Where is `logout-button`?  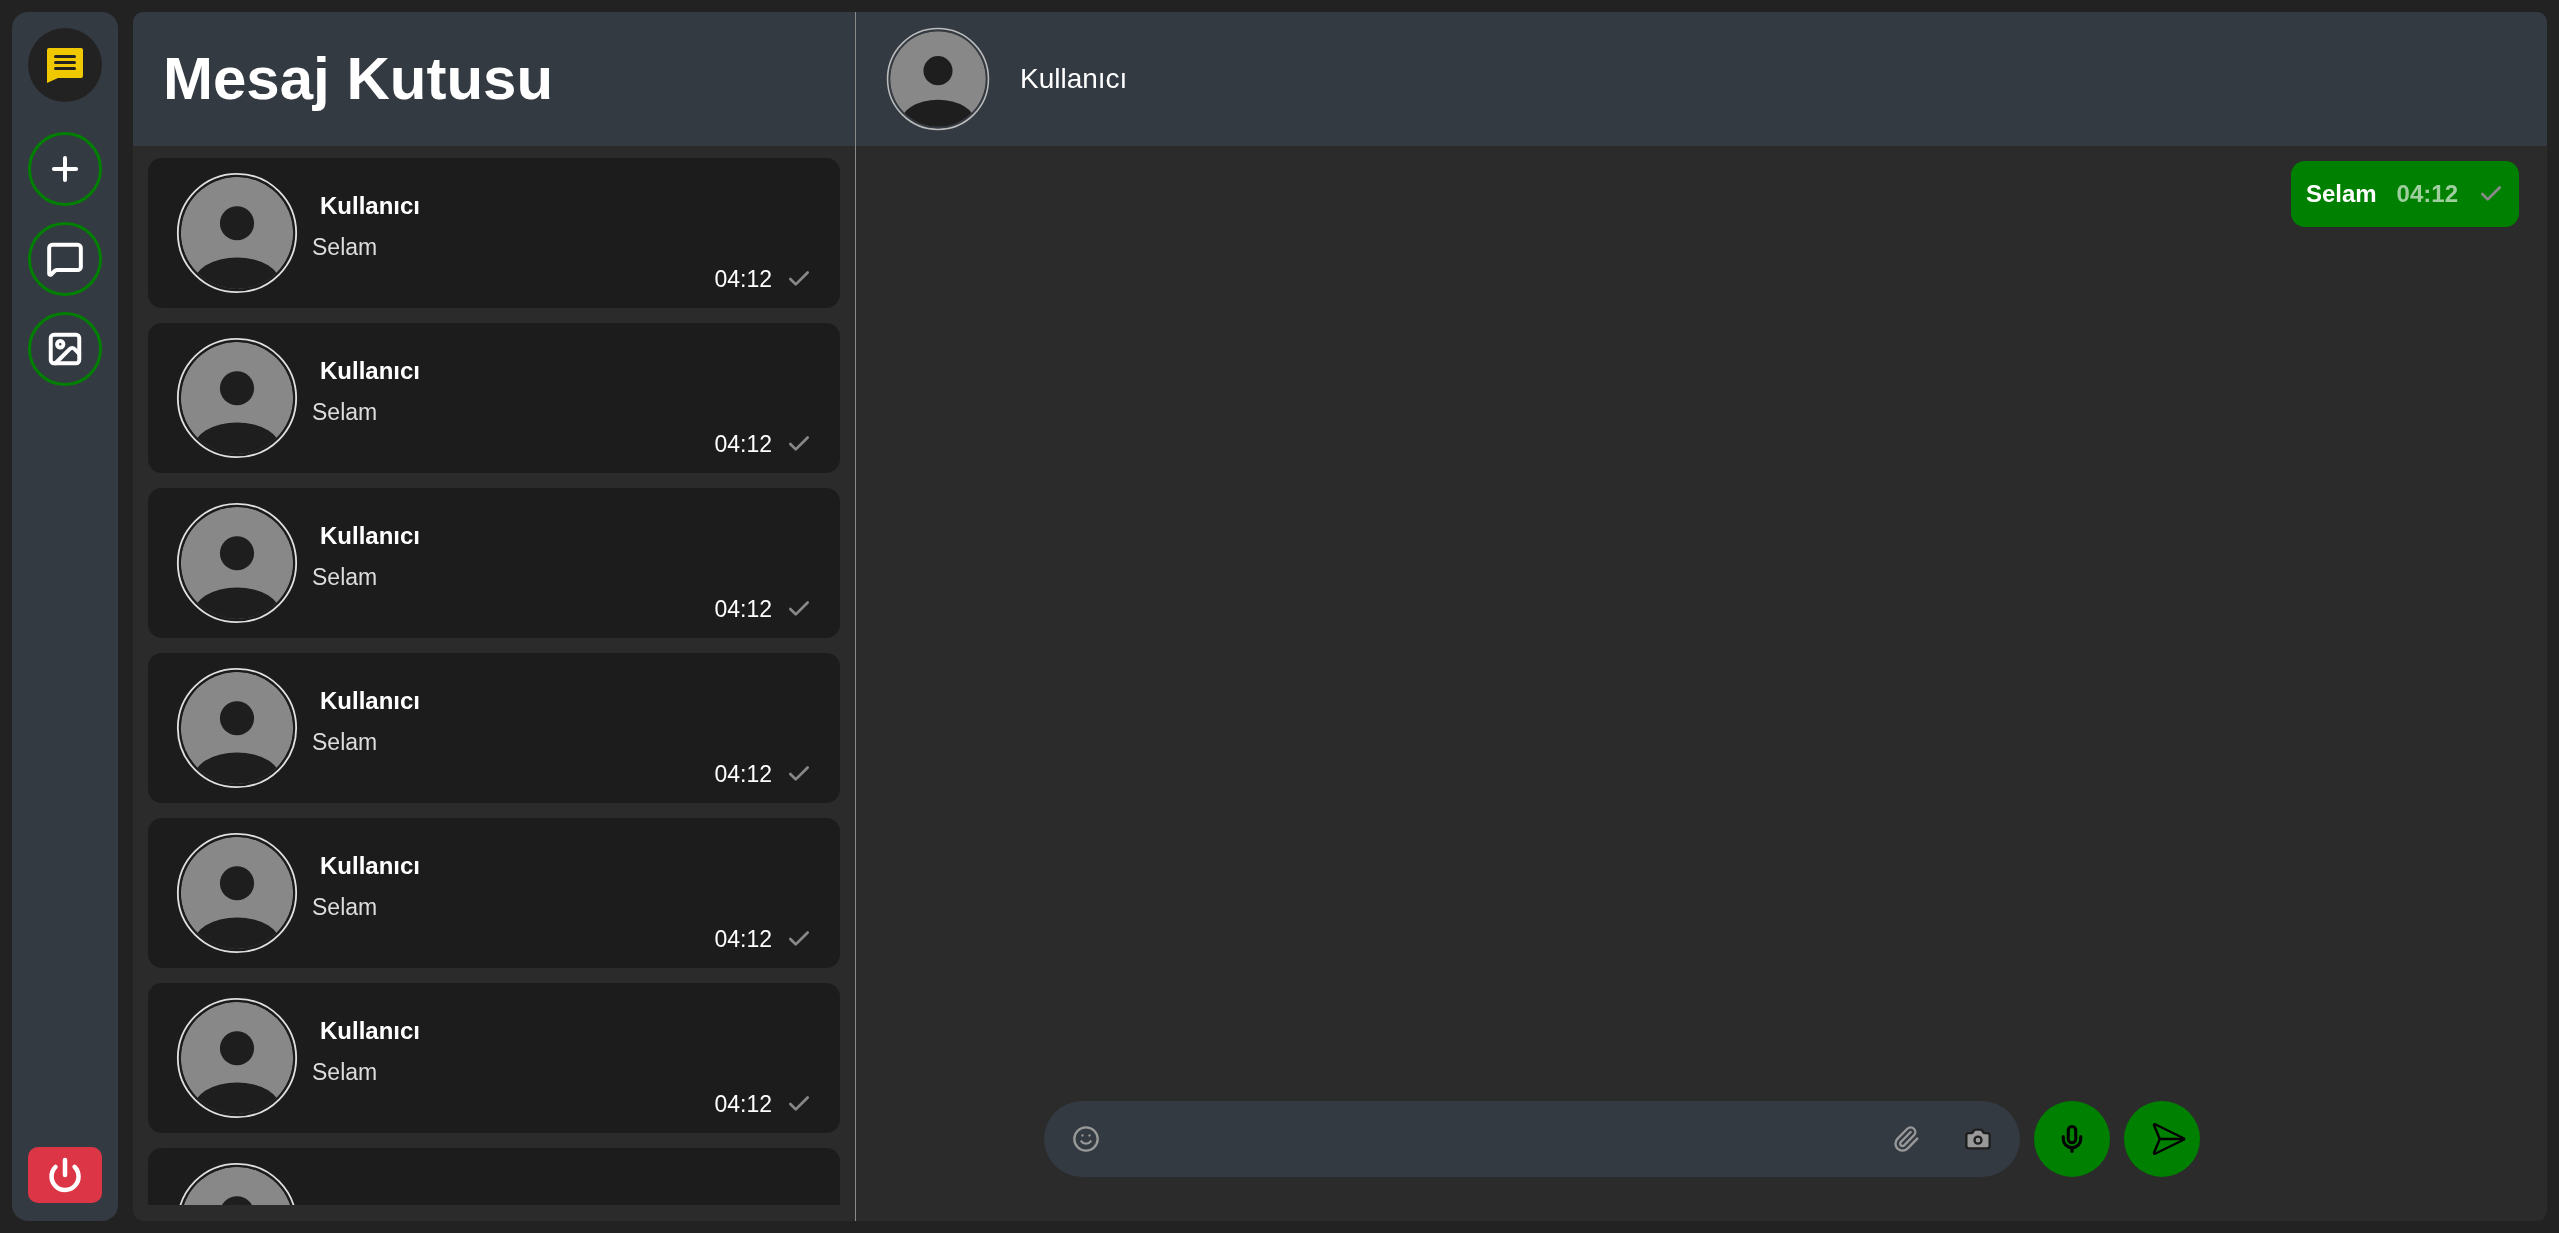
logout-button is located at coordinates (65, 1175).